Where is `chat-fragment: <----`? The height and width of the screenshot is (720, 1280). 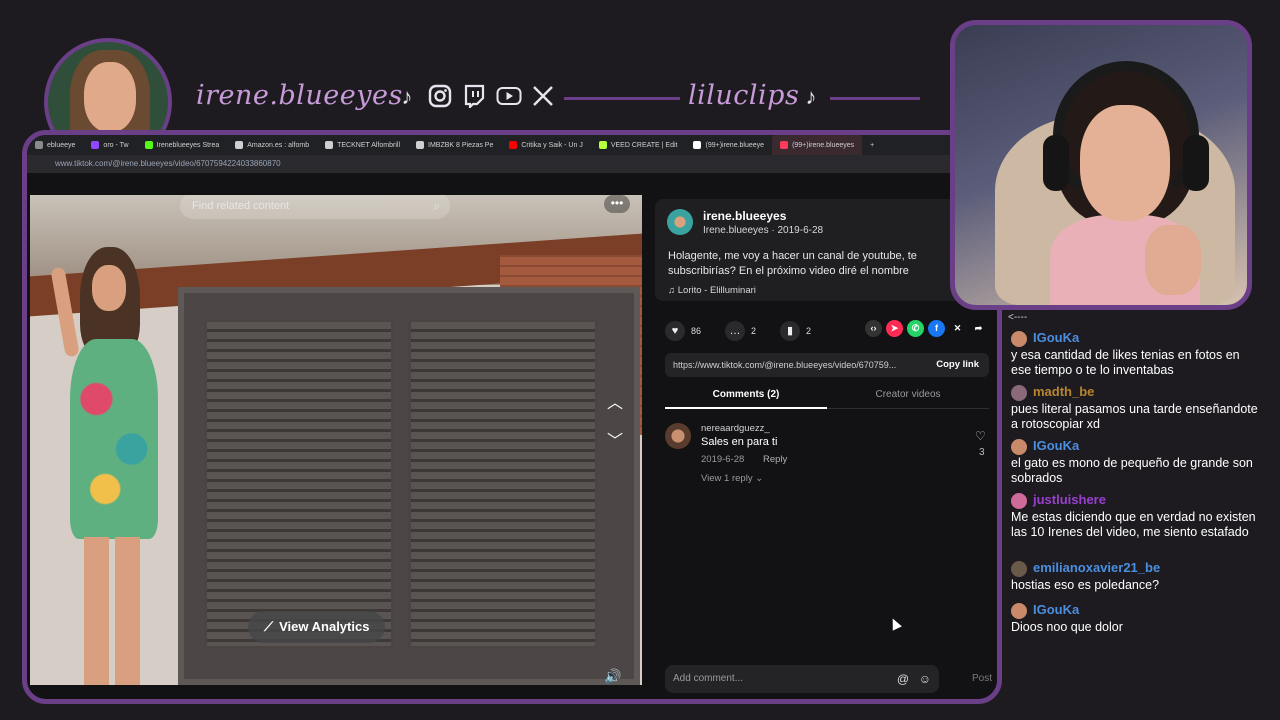
chat-fragment: <---- is located at coordinates (1018, 317).